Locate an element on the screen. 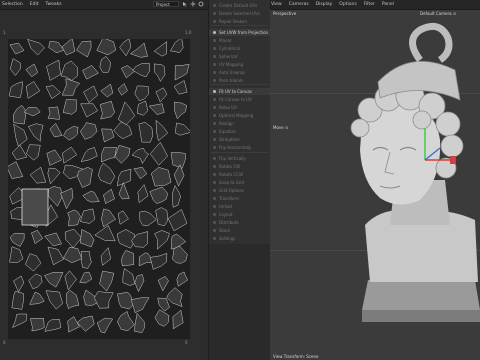  project-dropdown: Project is located at coordinates (166, 4).